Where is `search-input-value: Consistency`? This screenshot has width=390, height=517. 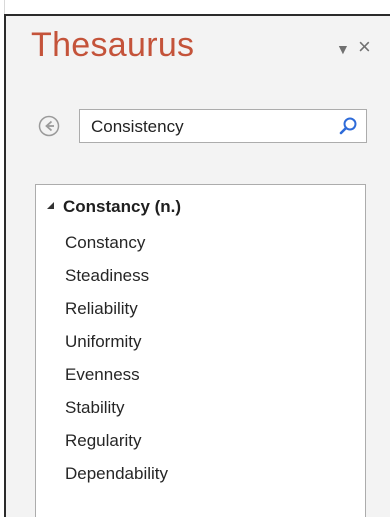
search-input-value: Consistency is located at coordinates (137, 126).